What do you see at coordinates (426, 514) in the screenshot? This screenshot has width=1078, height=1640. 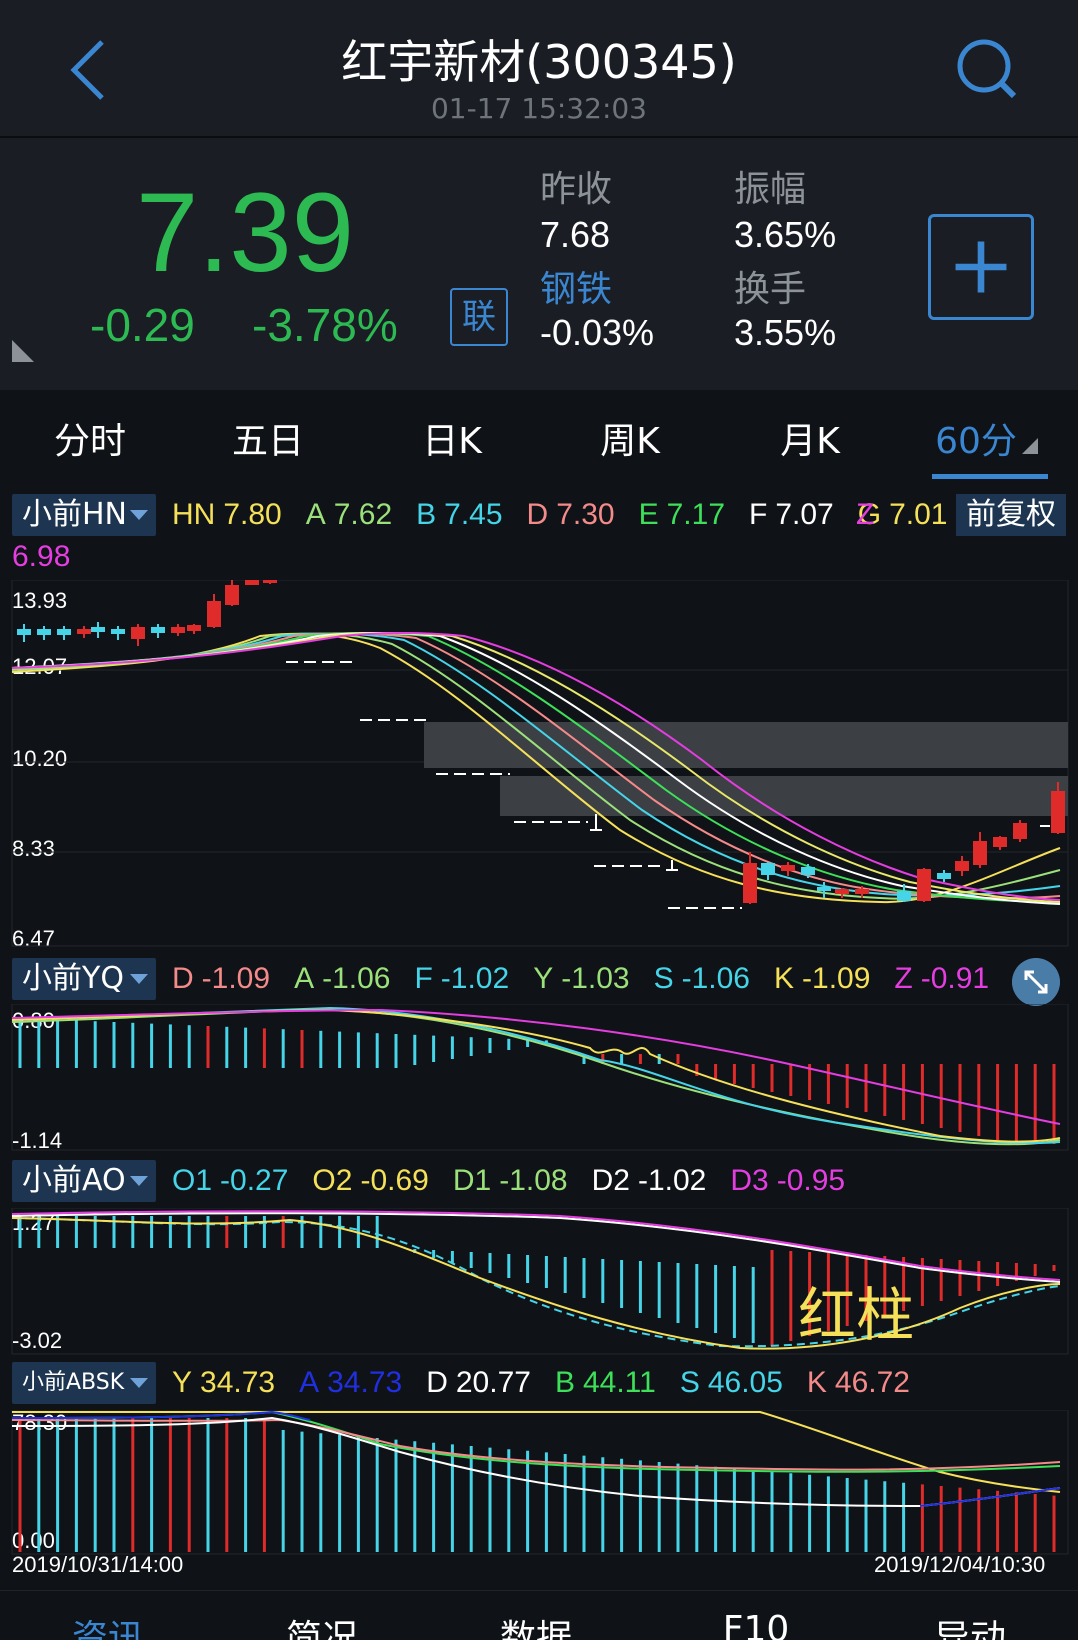 I see `legend-key: B` at bounding box center [426, 514].